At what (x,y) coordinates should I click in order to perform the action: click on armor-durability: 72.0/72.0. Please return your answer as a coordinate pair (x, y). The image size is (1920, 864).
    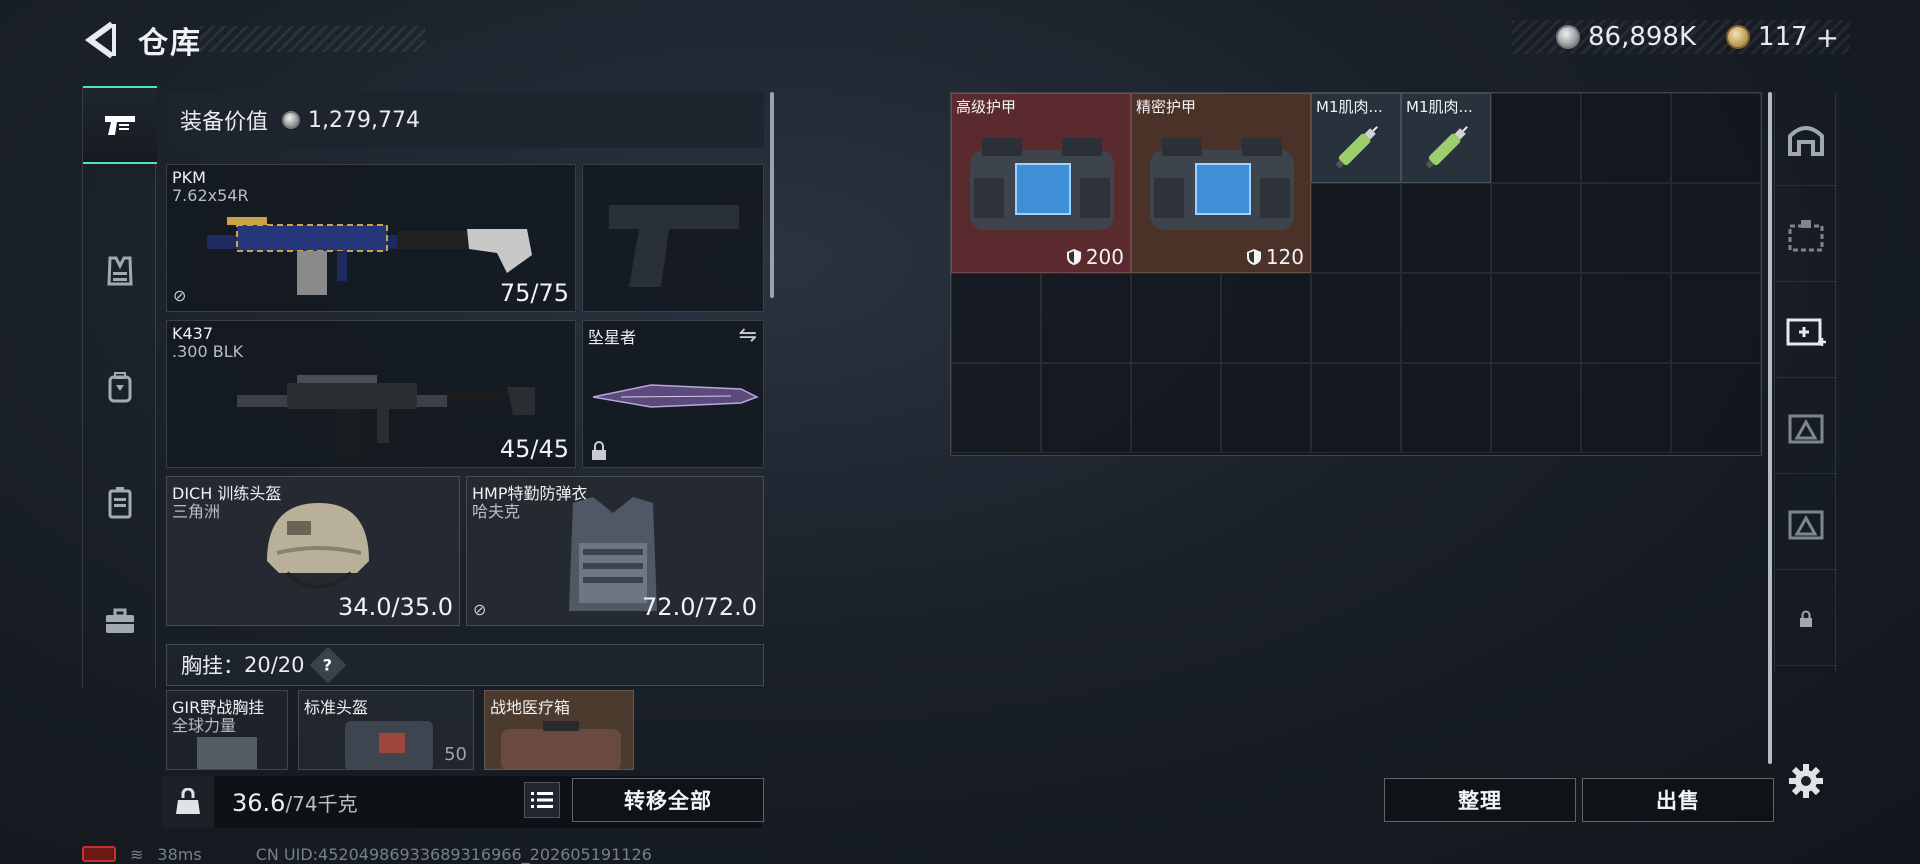
    Looking at the image, I should click on (699, 607).